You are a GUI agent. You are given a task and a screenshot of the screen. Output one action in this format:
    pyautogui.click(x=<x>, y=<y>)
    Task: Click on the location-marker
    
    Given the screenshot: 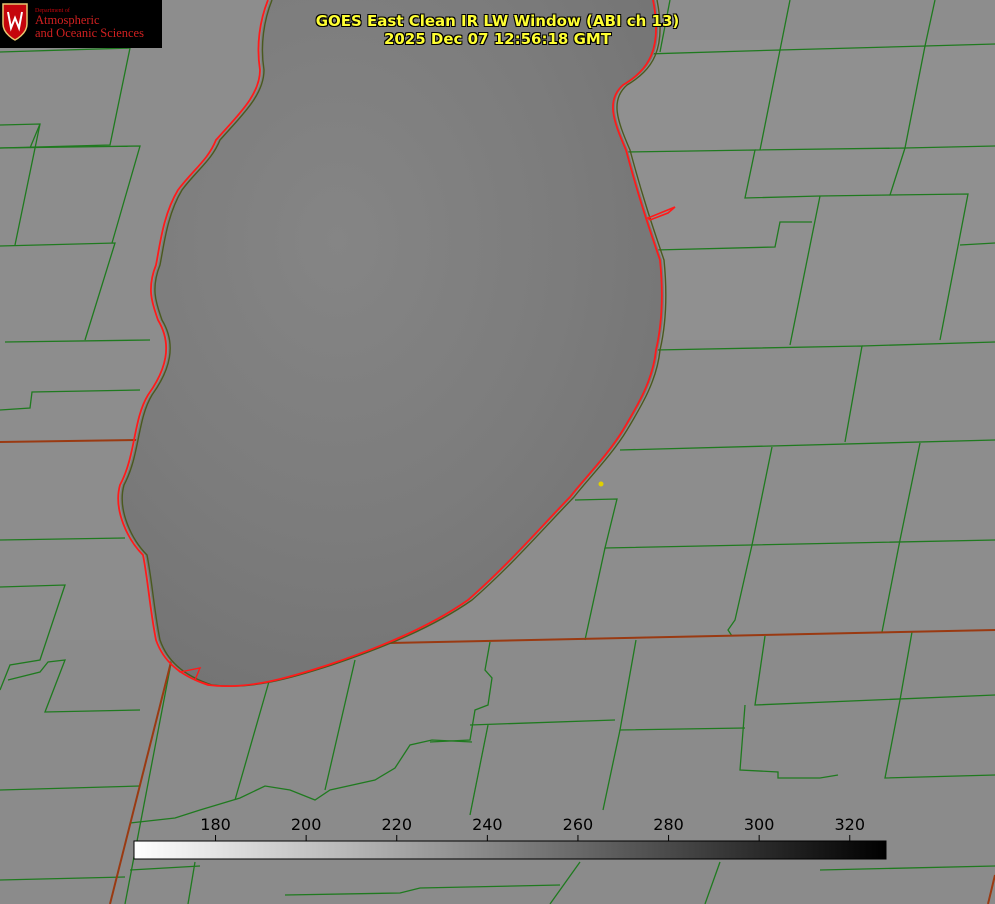 What is the action you would take?
    pyautogui.click(x=601, y=484)
    